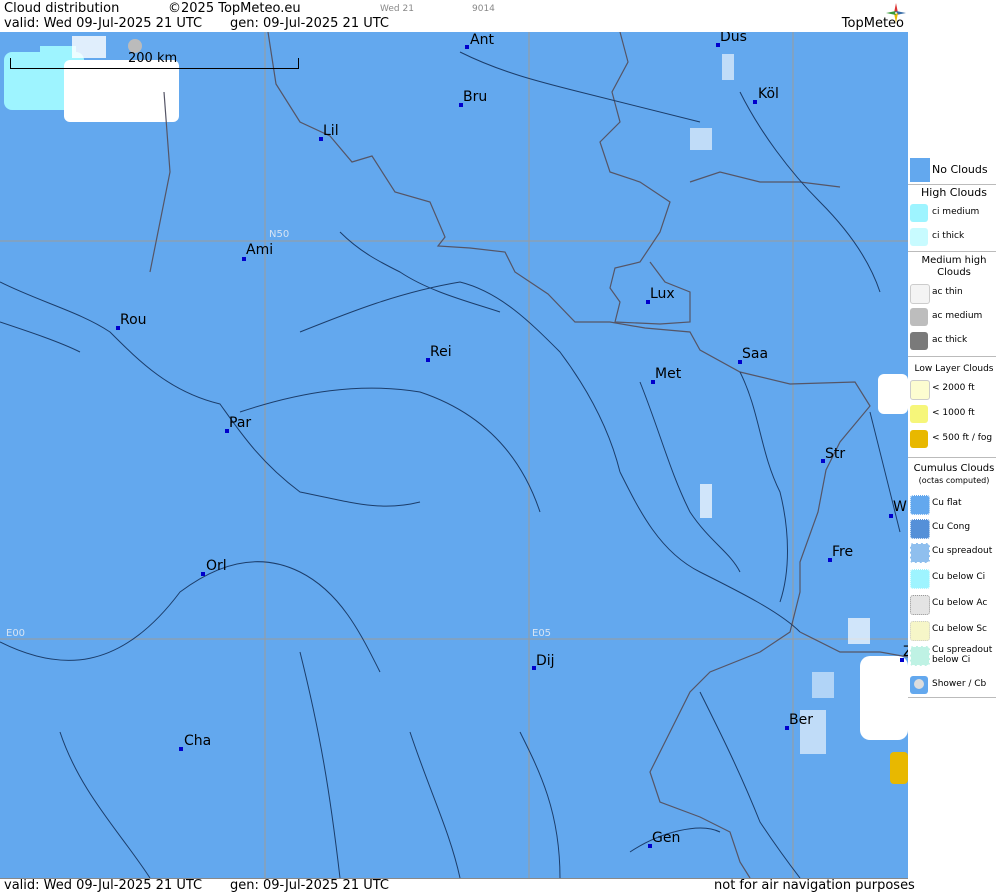  I want to click on legend-ac-thick: ac thick, so click(954, 341).